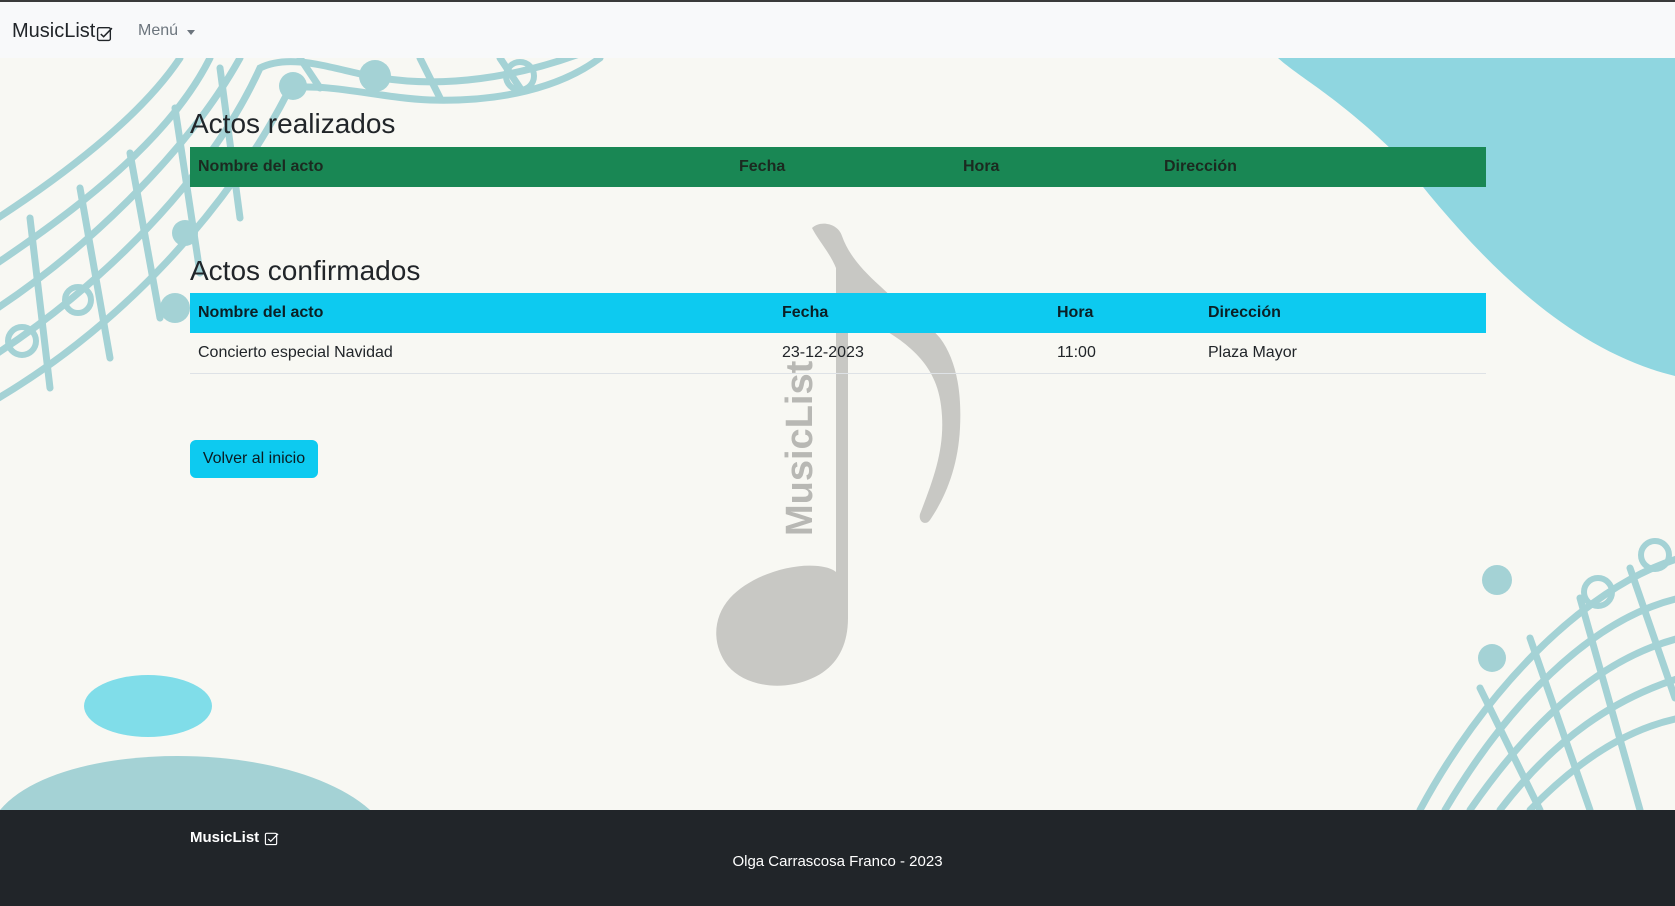 This screenshot has height=906, width=1675. Describe the element at coordinates (837, 30) in the screenshot. I see `navbar: MusicList Menú` at that location.